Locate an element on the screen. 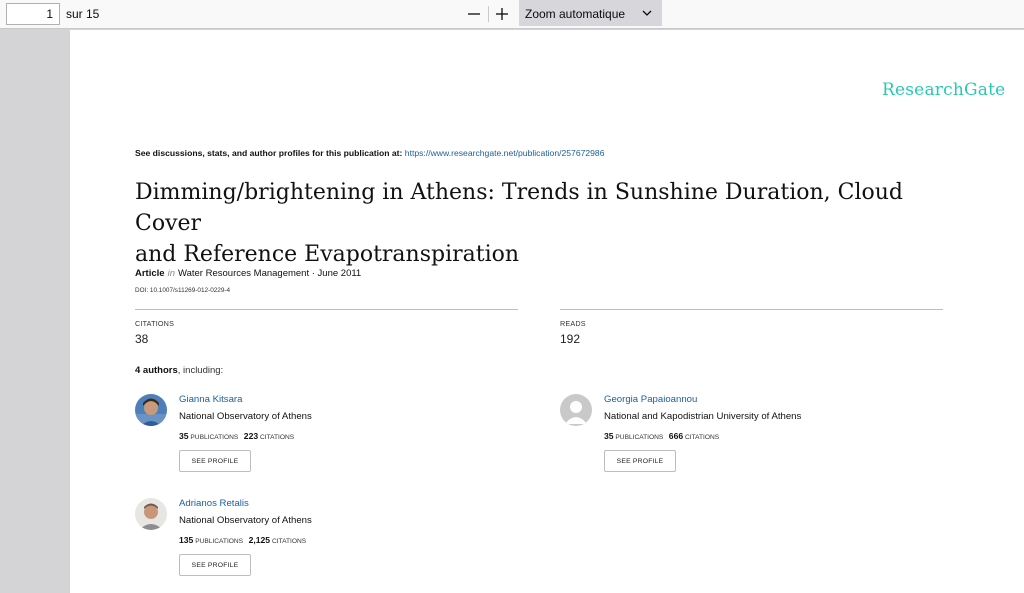 The image size is (1024, 593). pdf-toolbar: sur 15 Zoom automatique is located at coordinates (512, 14).